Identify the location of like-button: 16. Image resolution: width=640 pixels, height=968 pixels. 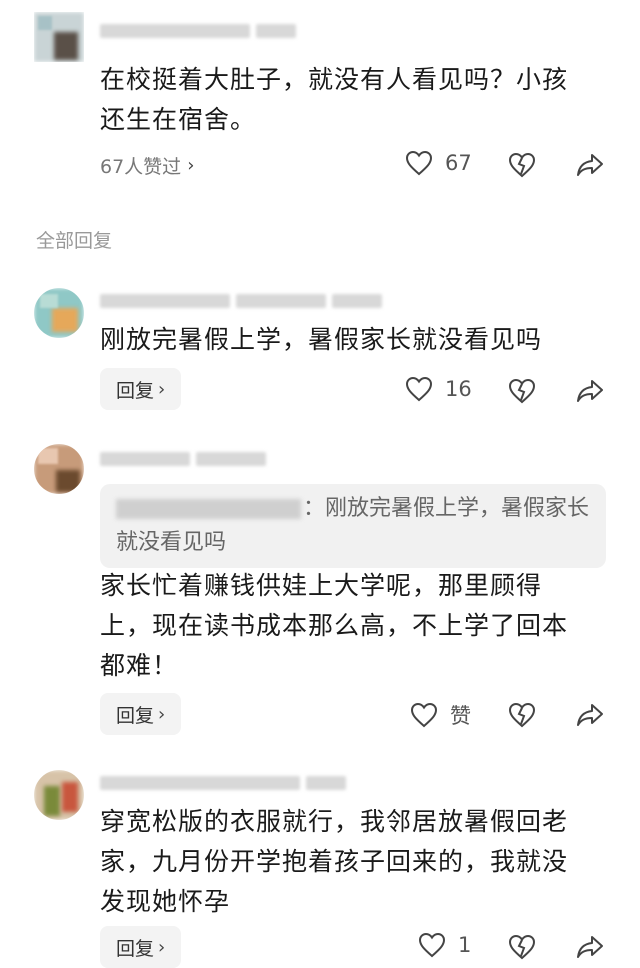
(438, 389).